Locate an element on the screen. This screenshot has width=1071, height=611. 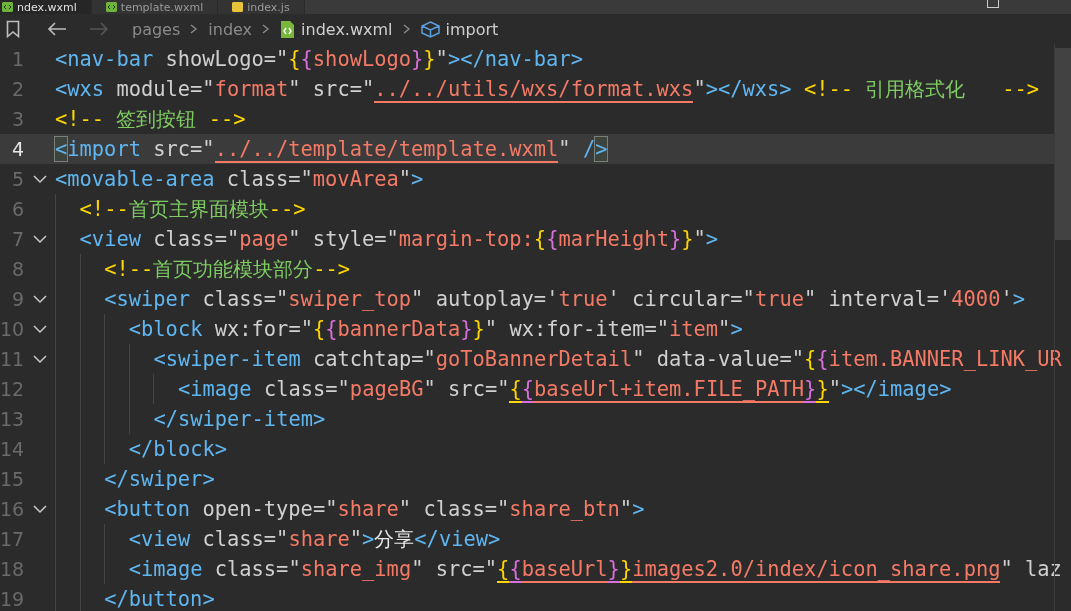
line-number: 16 is located at coordinates (12, 509).